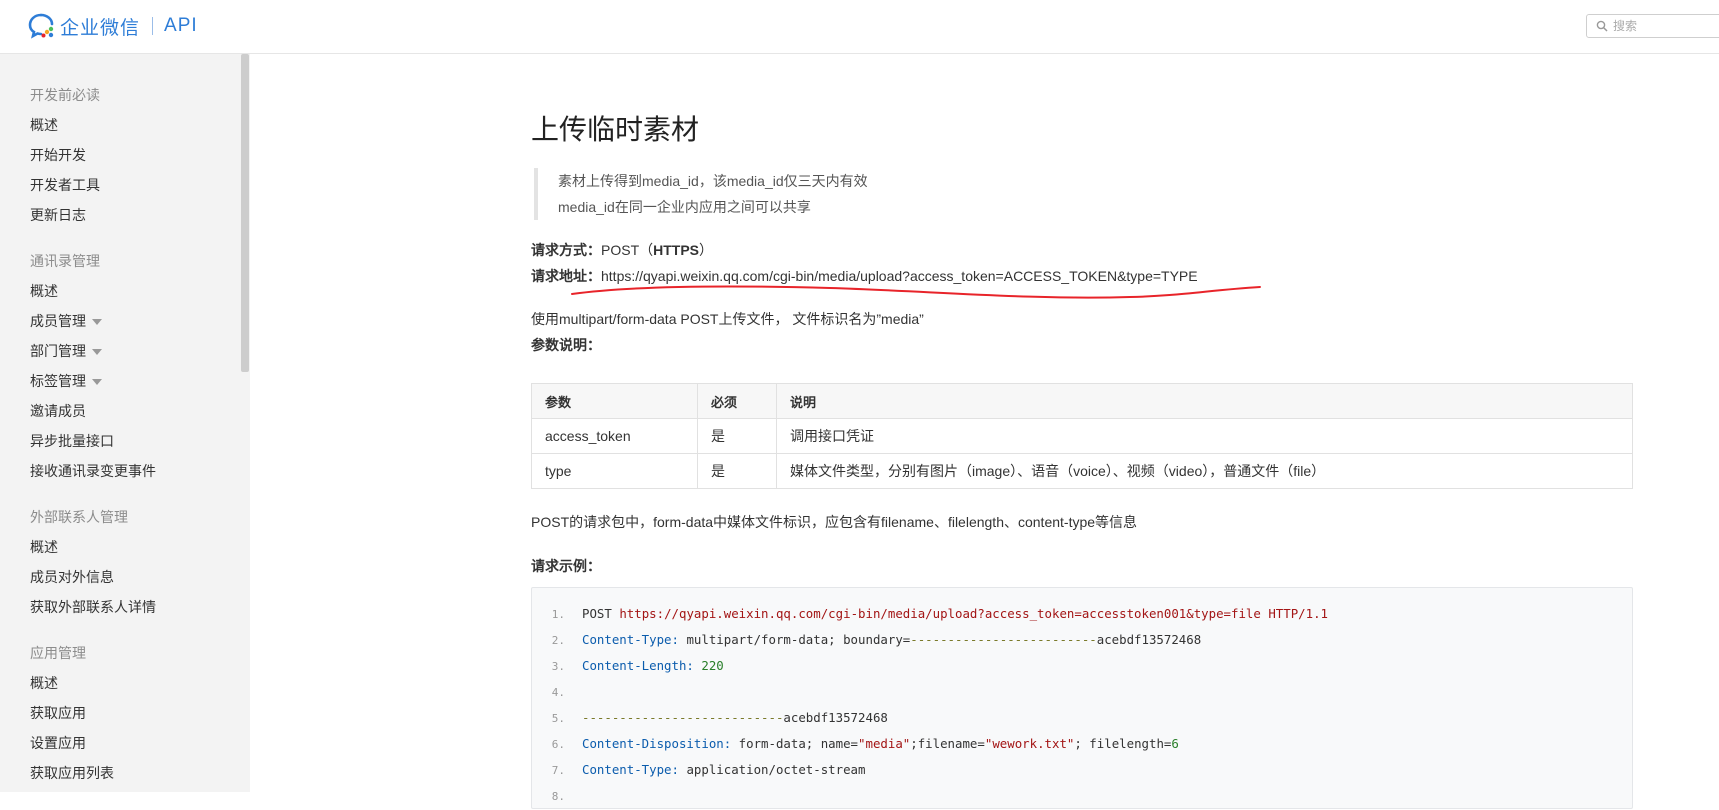 Image resolution: width=1719 pixels, height=810 pixels. Describe the element at coordinates (72, 743) in the screenshot. I see `nav-item-set-app: 设置应用` at that location.